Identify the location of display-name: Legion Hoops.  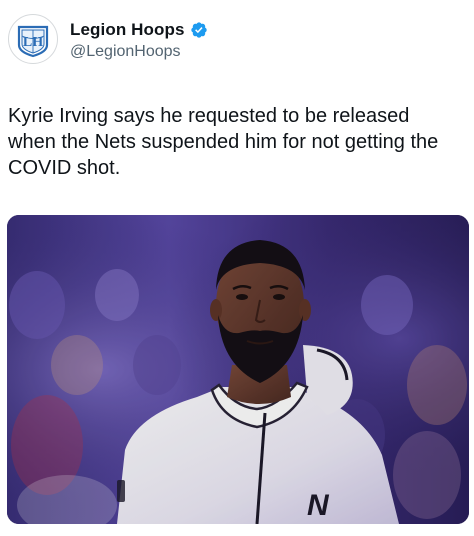
(127, 30).